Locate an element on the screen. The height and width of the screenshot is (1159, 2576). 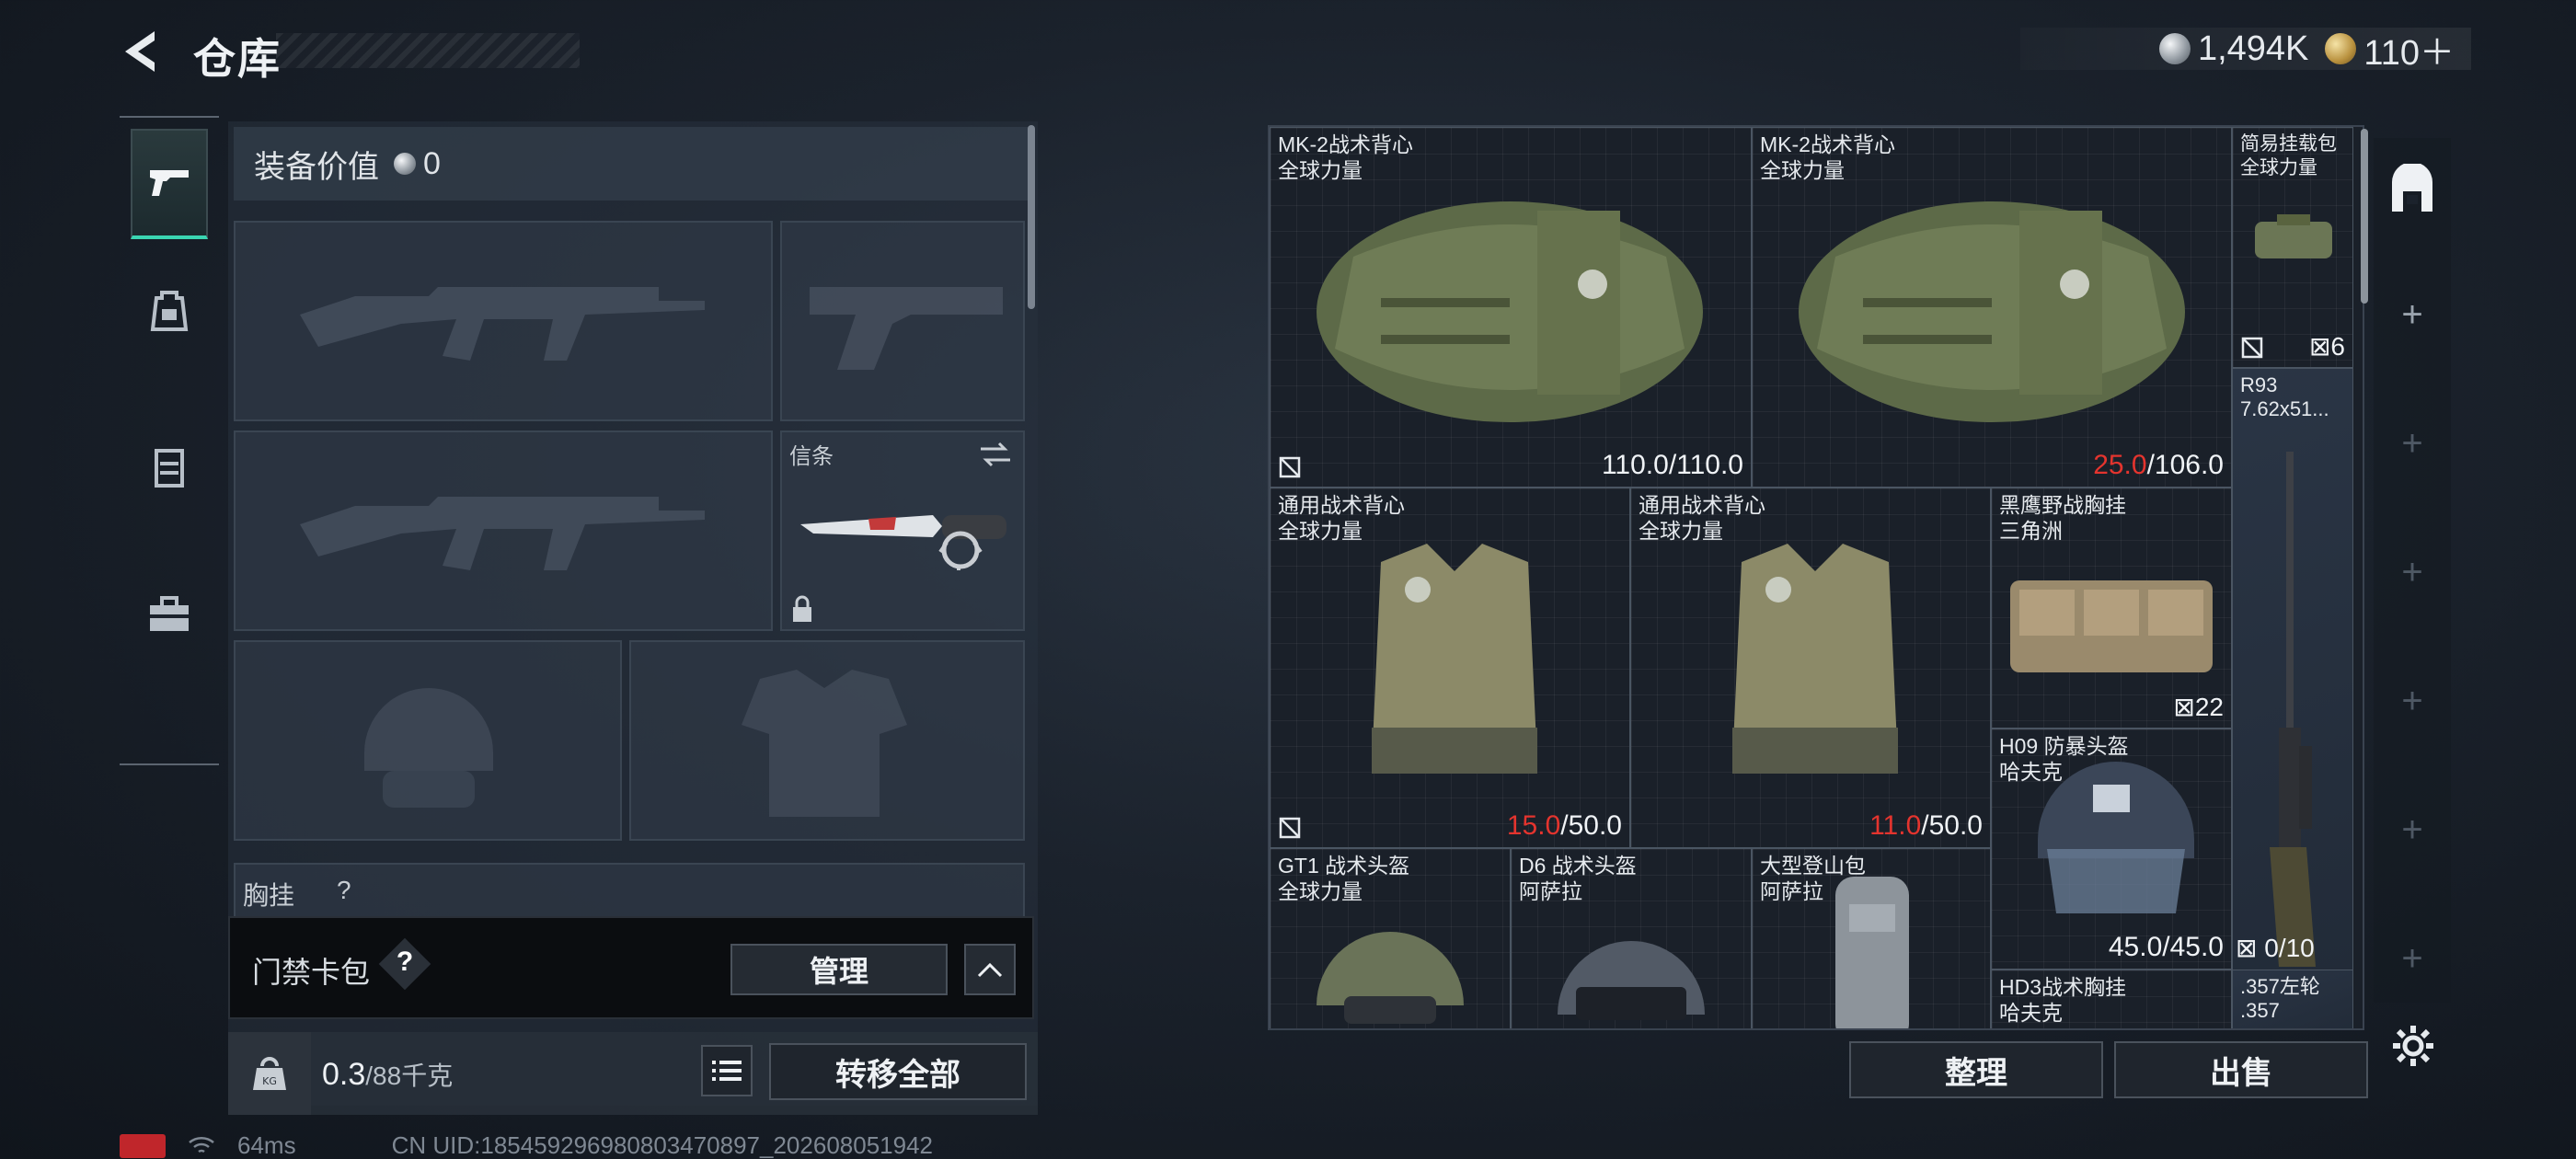
lock-icon is located at coordinates (802, 608).